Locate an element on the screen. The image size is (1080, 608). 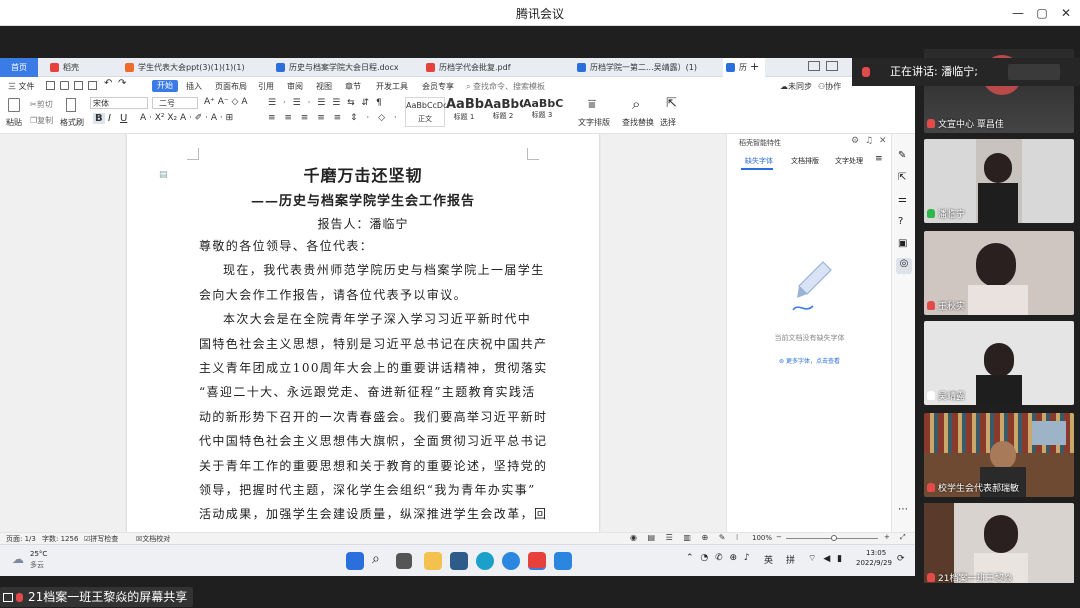
clock-time: 13:05 is located at coordinates (876, 553).